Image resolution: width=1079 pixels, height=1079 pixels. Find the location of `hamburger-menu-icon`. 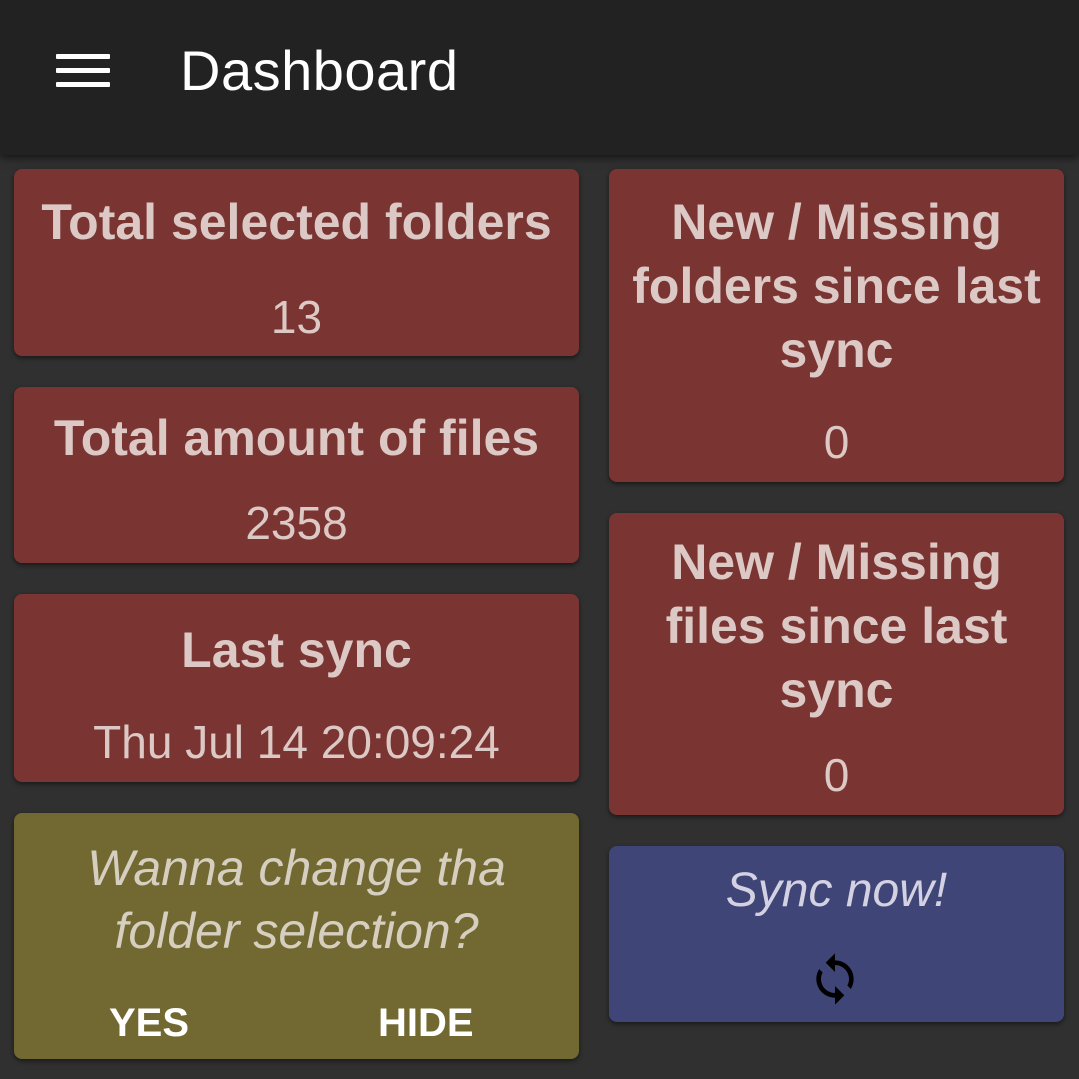

hamburger-menu-icon is located at coordinates (83, 71).